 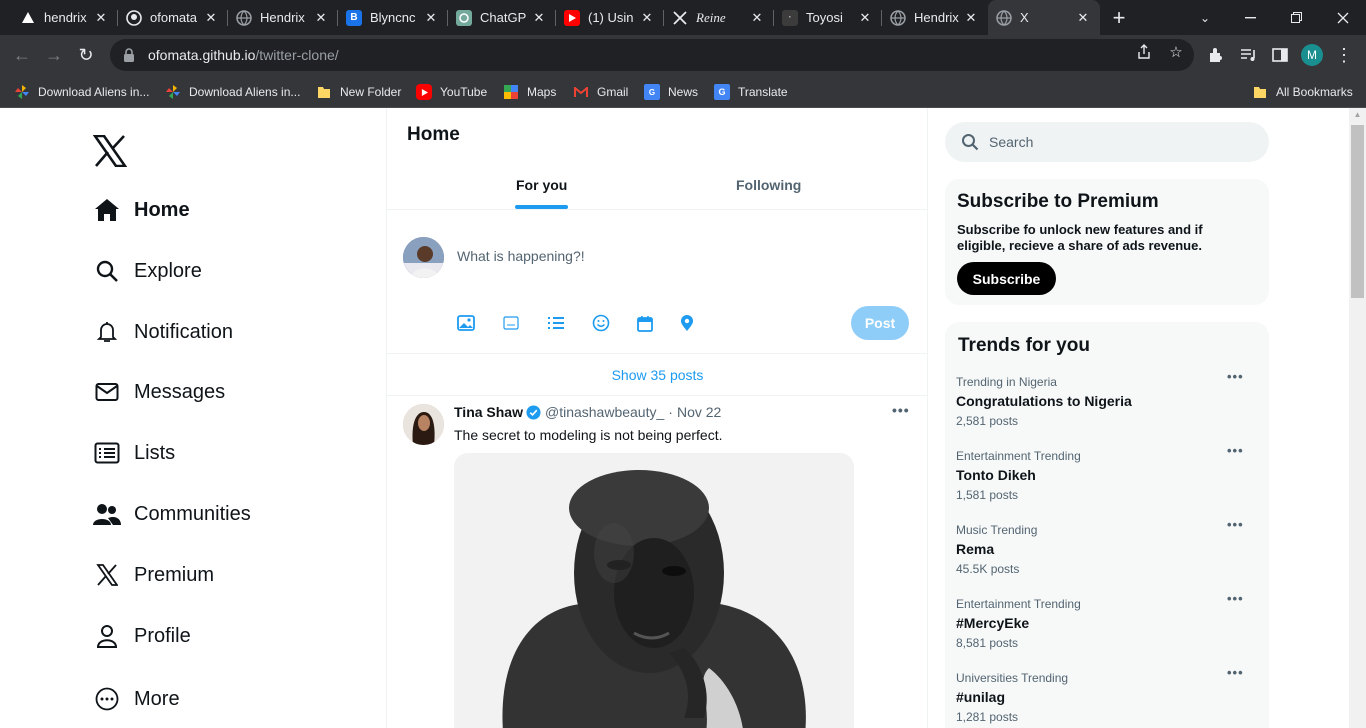 What do you see at coordinates (1250, 17) in the screenshot?
I see `minimize-button` at bounding box center [1250, 17].